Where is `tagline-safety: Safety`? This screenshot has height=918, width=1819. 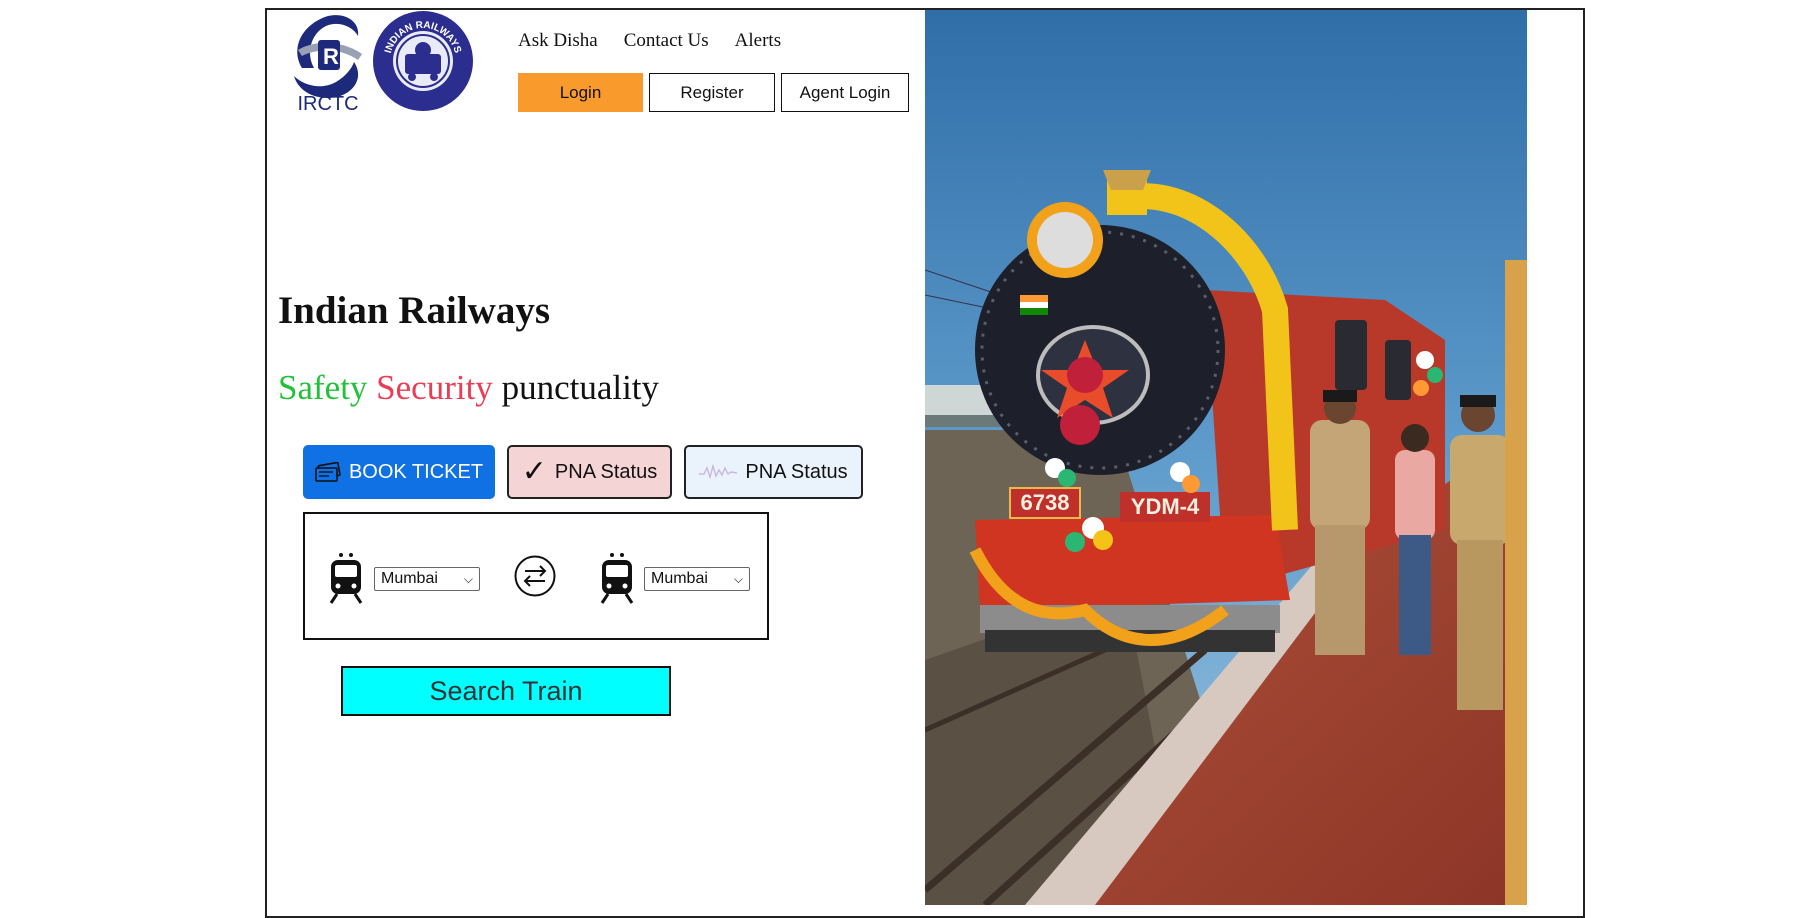
tagline-safety: Safety is located at coordinates (323, 387).